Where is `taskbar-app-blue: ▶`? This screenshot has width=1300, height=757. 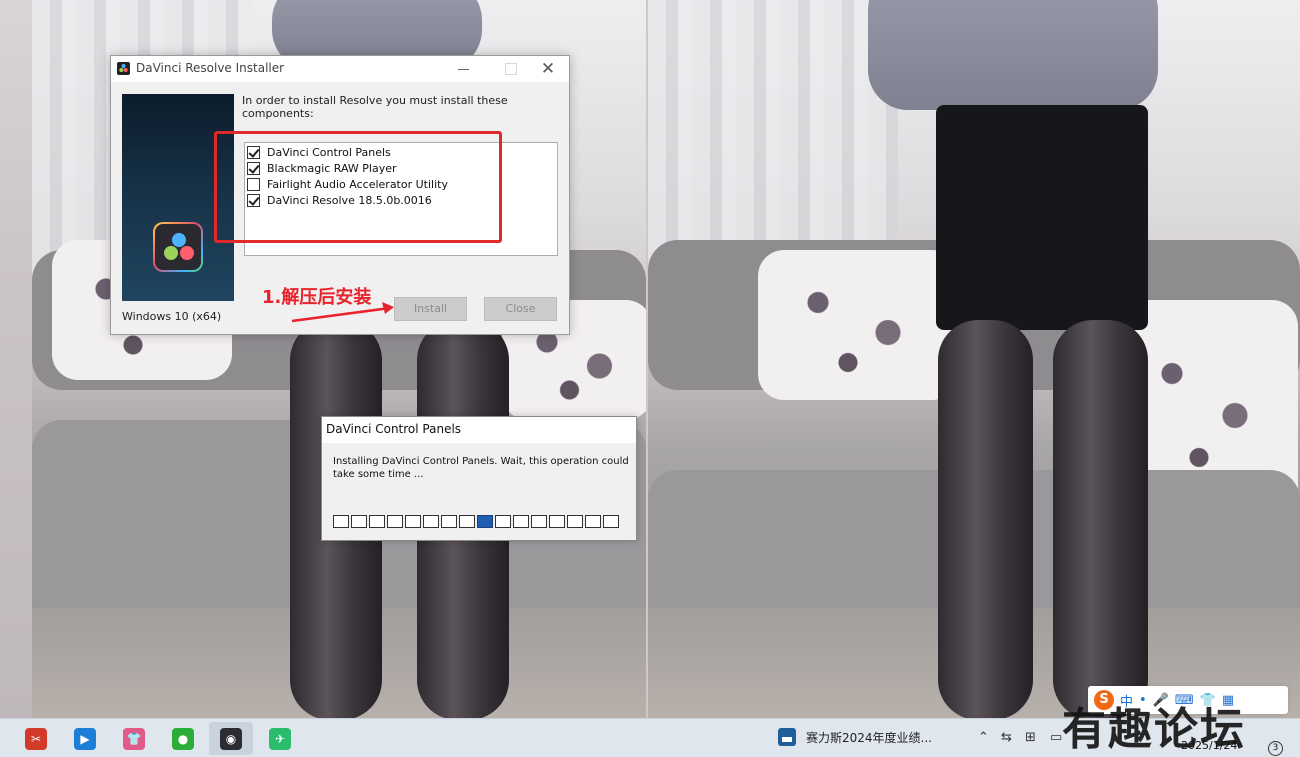
taskbar-app-blue: ▶ is located at coordinates (85, 738).